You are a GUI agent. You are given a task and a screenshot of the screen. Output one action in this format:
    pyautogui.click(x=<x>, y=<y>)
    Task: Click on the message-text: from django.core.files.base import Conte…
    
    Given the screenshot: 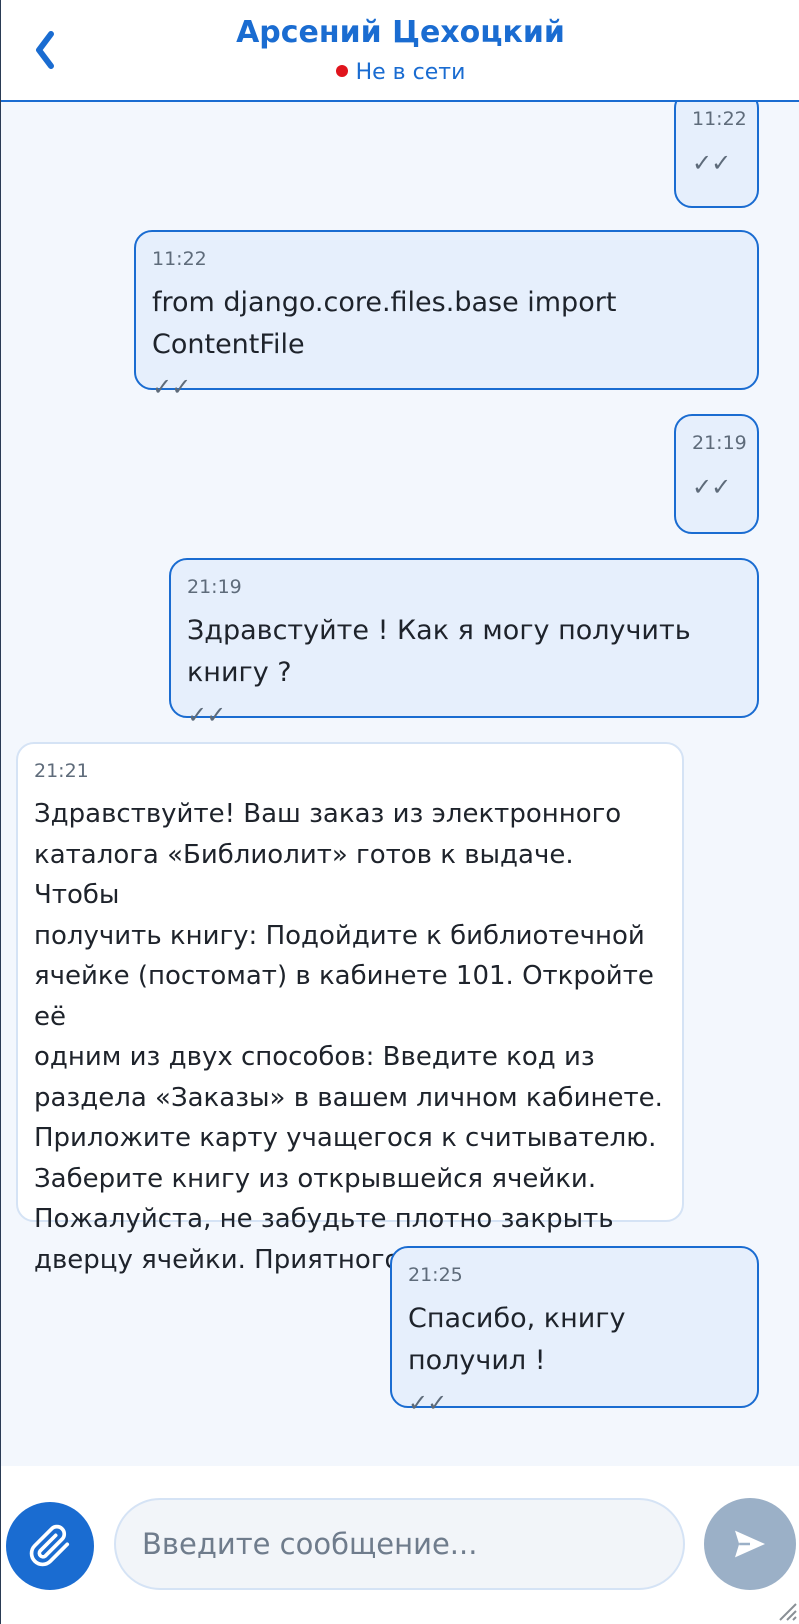 What is the action you would take?
    pyautogui.click(x=388, y=323)
    